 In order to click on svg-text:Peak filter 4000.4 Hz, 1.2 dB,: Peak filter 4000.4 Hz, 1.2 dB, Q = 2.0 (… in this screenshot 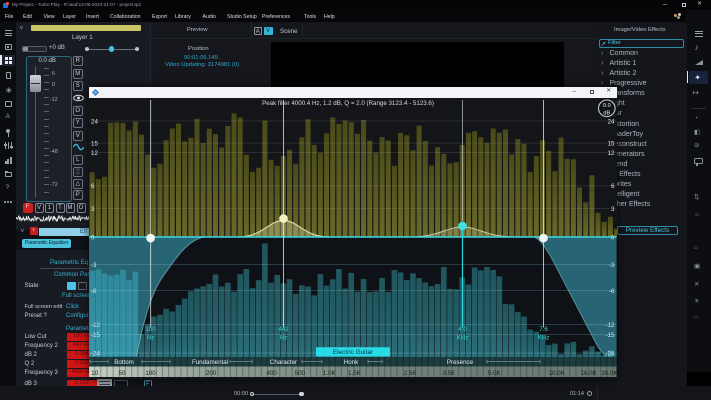, I will do `click(348, 102)`.